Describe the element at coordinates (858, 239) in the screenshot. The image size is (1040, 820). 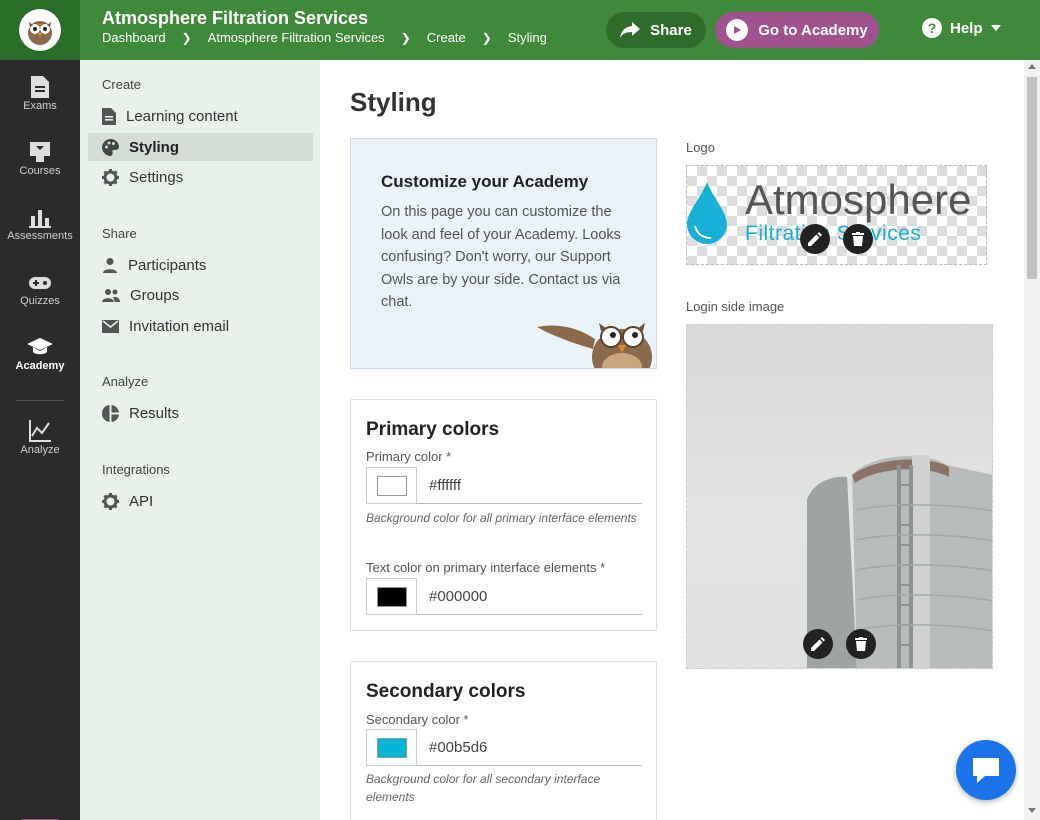
I see `delete-logo-button` at that location.